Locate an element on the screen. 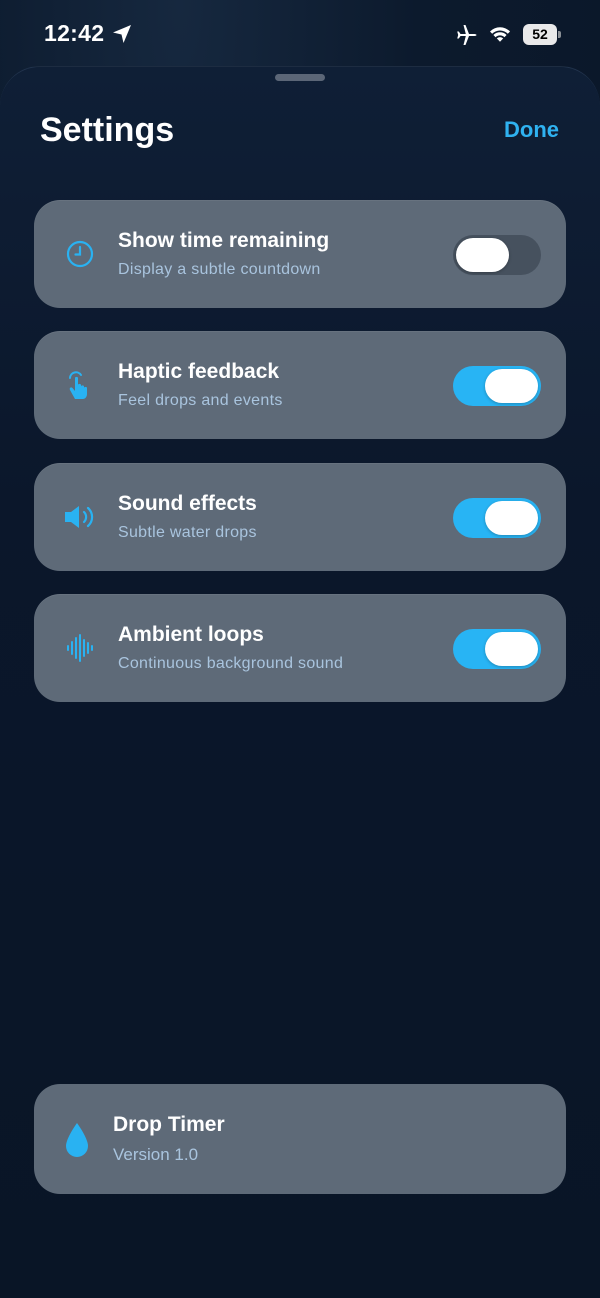  status-time: 12:42 is located at coordinates (74, 33).